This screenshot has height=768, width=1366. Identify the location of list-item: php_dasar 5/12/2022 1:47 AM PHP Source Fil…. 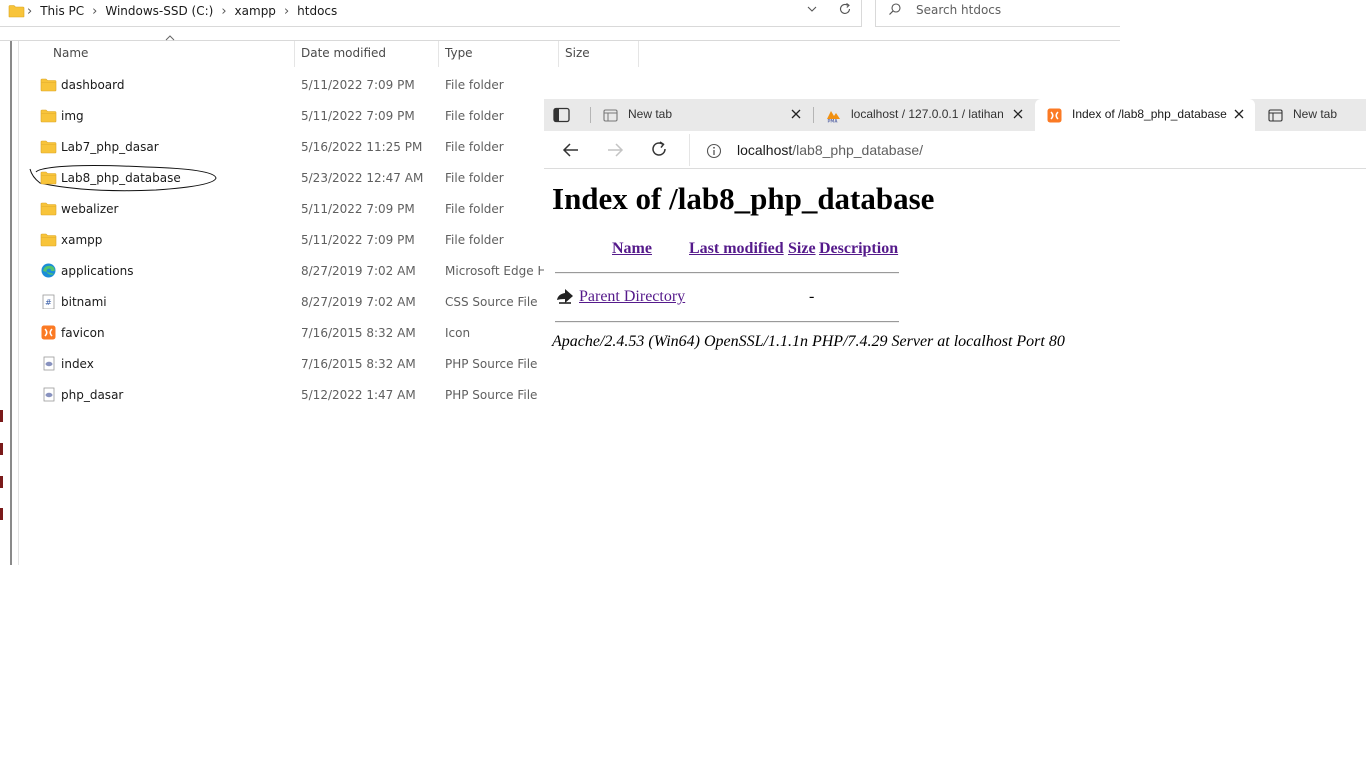
(282, 395).